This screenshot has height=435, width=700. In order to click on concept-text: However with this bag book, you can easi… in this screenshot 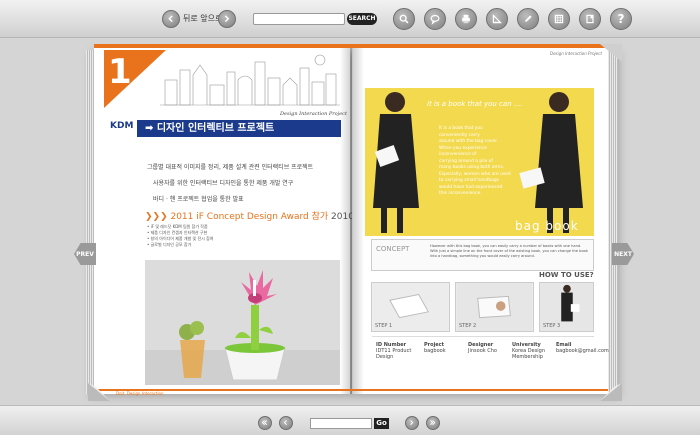, I will do `click(509, 251)`.